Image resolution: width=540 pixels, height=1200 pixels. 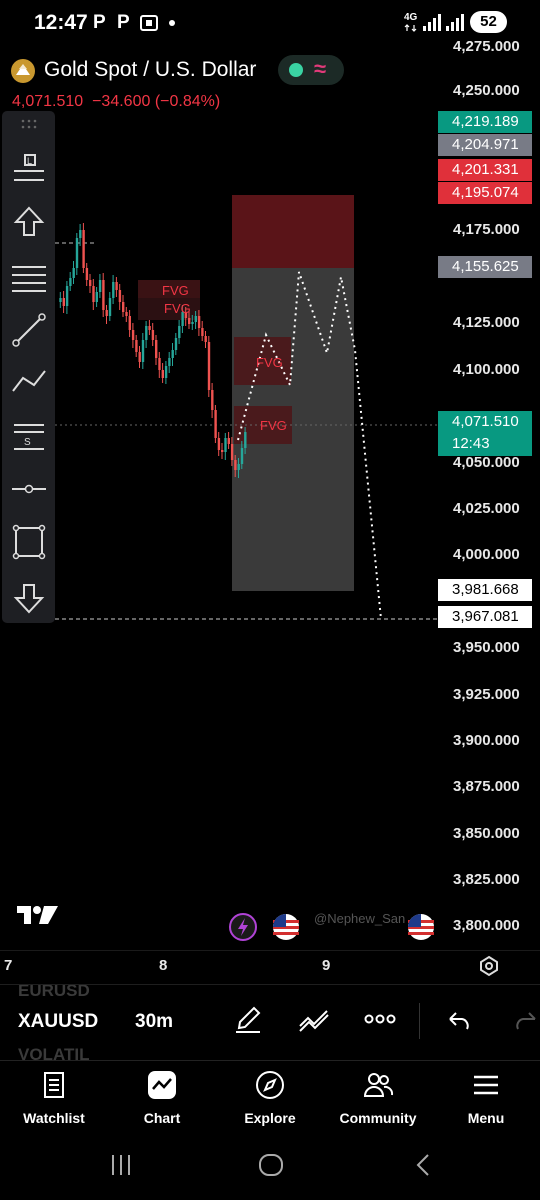 What do you see at coordinates (8, 965) in the screenshot?
I see `time-axis-label: 7` at bounding box center [8, 965].